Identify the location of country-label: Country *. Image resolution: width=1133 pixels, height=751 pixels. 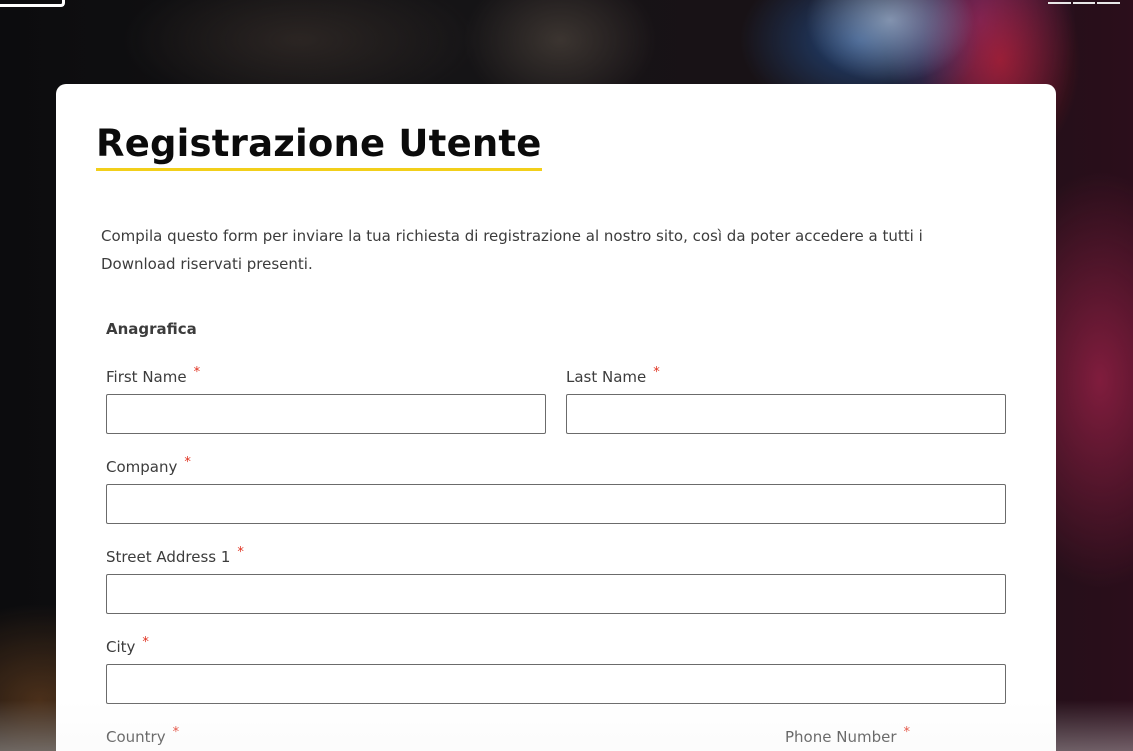
(143, 735).